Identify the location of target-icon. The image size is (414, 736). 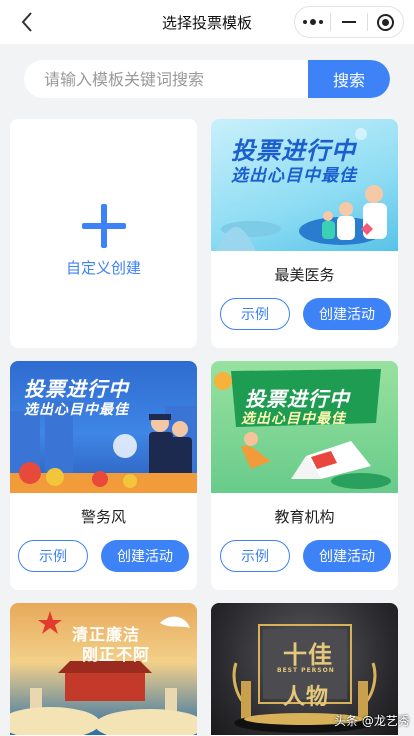
(385, 22).